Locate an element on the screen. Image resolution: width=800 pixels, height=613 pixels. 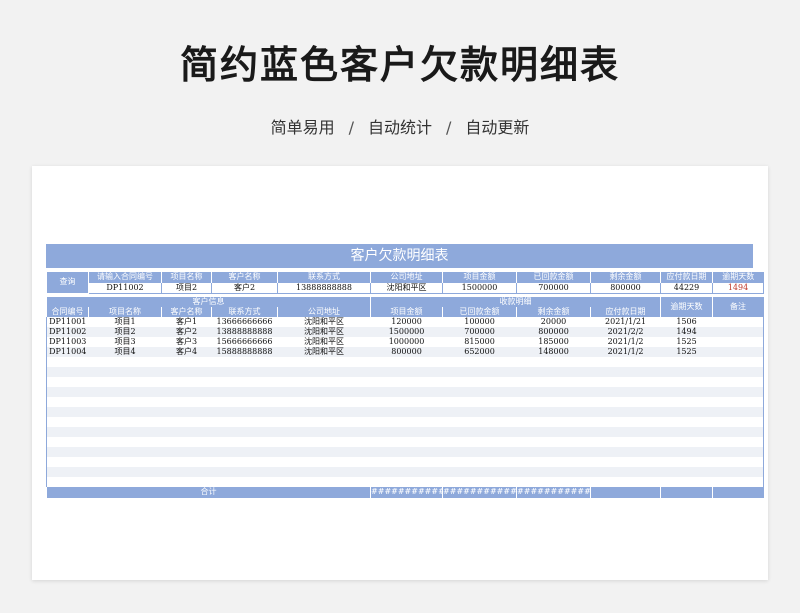
table-cell: 120000 is located at coordinates (406, 321).